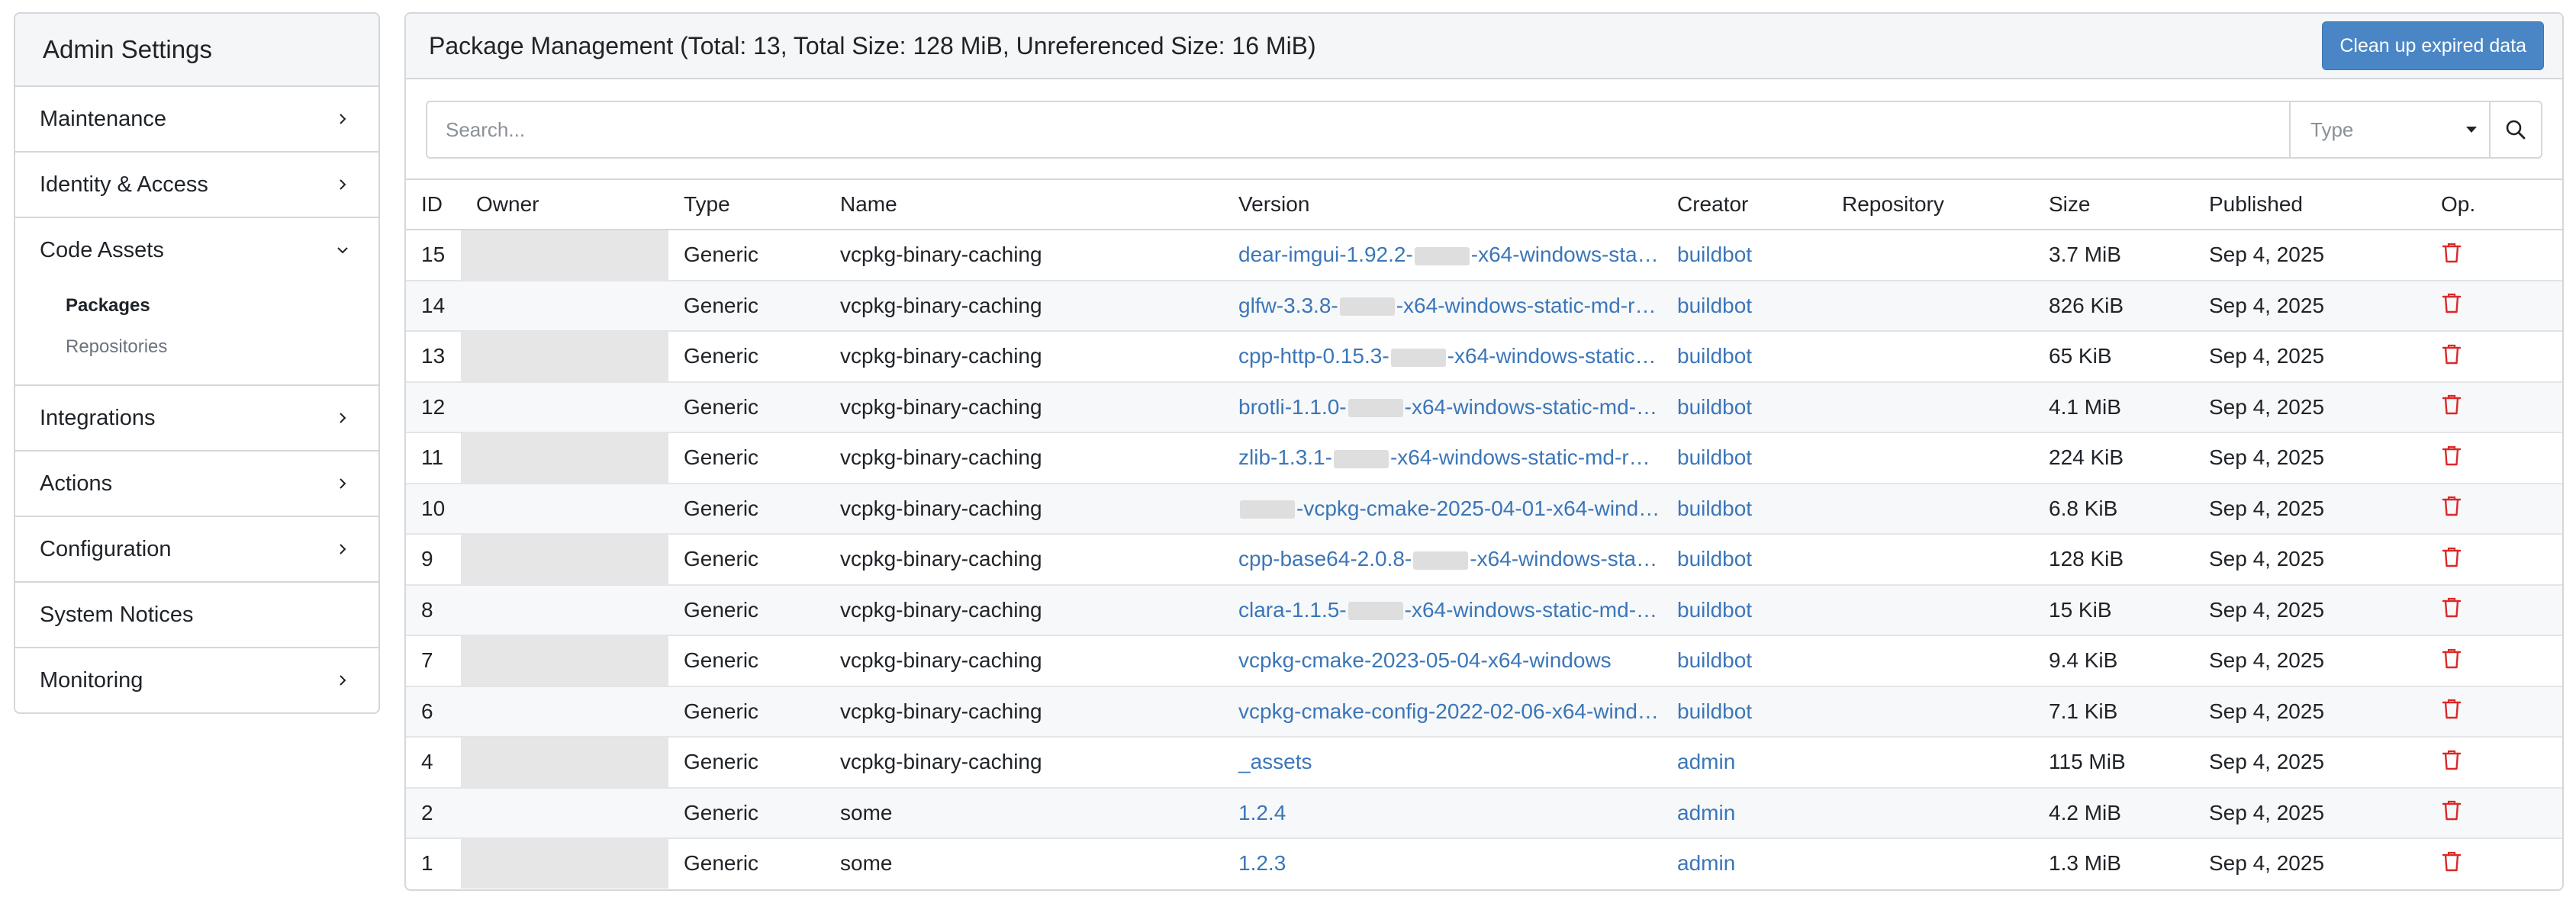 This screenshot has width=2576, height=900. Describe the element at coordinates (2433, 45) in the screenshot. I see `cleanup-expired-button: Clean up expired data` at that location.